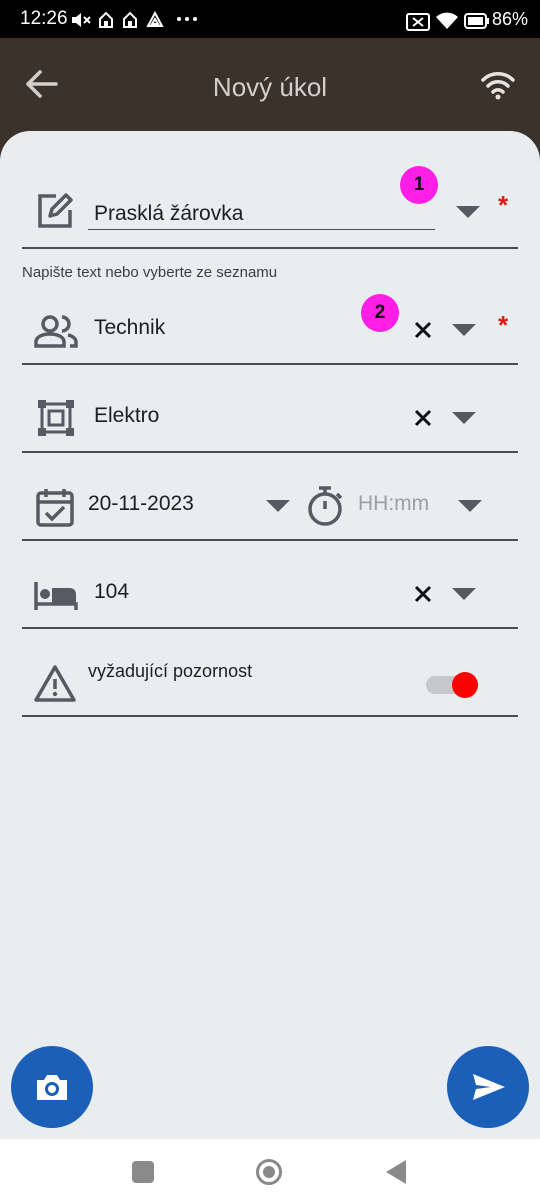 Image resolution: width=540 pixels, height=1204 pixels. Describe the element at coordinates (56, 596) in the screenshot. I see `bed-icon` at that location.